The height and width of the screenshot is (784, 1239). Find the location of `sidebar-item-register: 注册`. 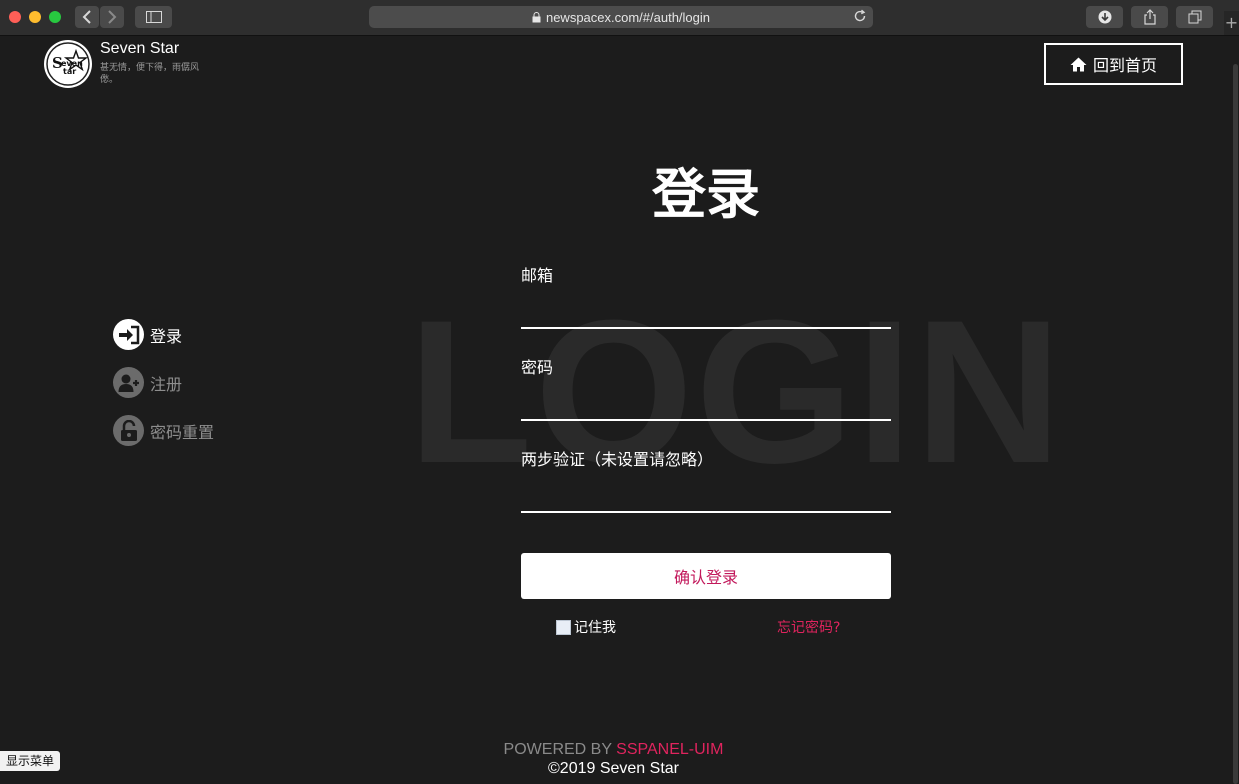

sidebar-item-register: 注册 is located at coordinates (147, 382).